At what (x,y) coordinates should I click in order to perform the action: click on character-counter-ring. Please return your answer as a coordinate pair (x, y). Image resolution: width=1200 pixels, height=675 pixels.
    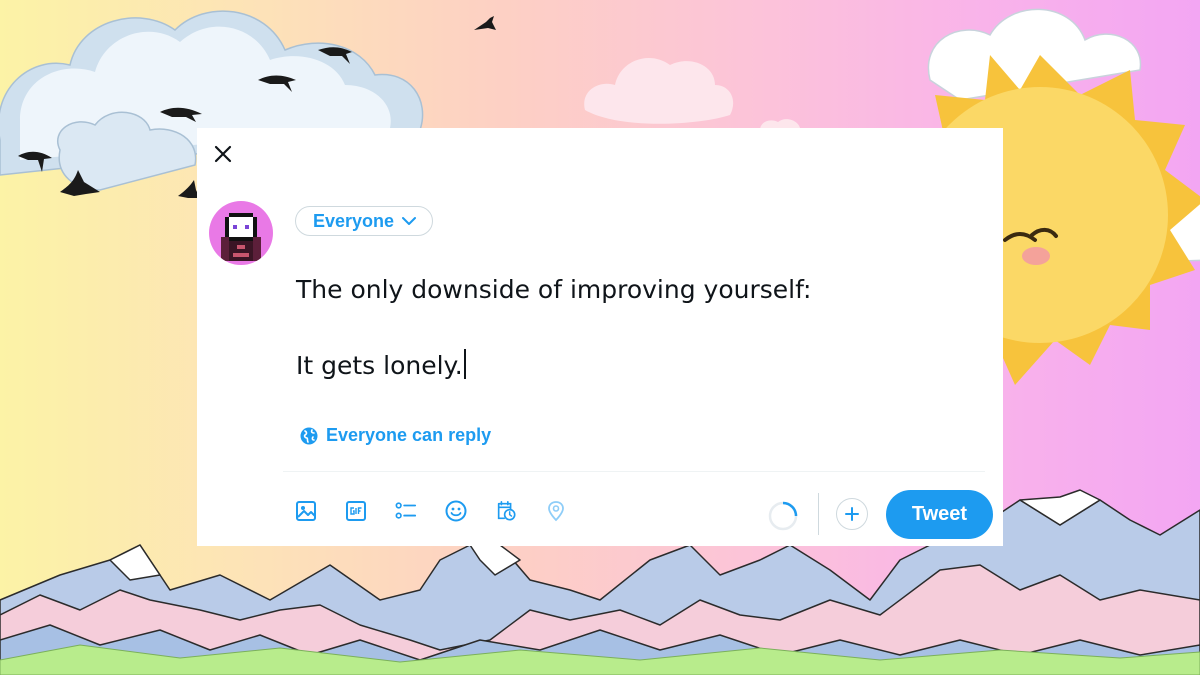
    Looking at the image, I should click on (783, 516).